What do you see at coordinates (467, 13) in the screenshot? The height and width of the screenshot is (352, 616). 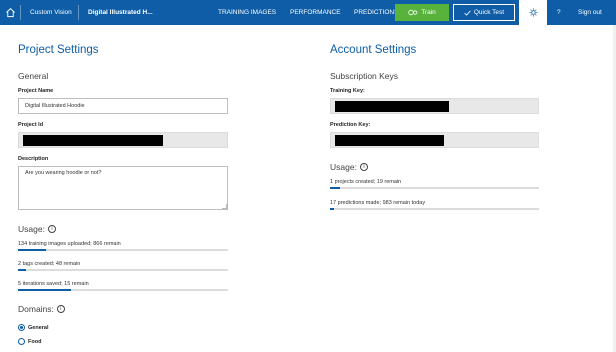 I see `checkmark-icon` at bounding box center [467, 13].